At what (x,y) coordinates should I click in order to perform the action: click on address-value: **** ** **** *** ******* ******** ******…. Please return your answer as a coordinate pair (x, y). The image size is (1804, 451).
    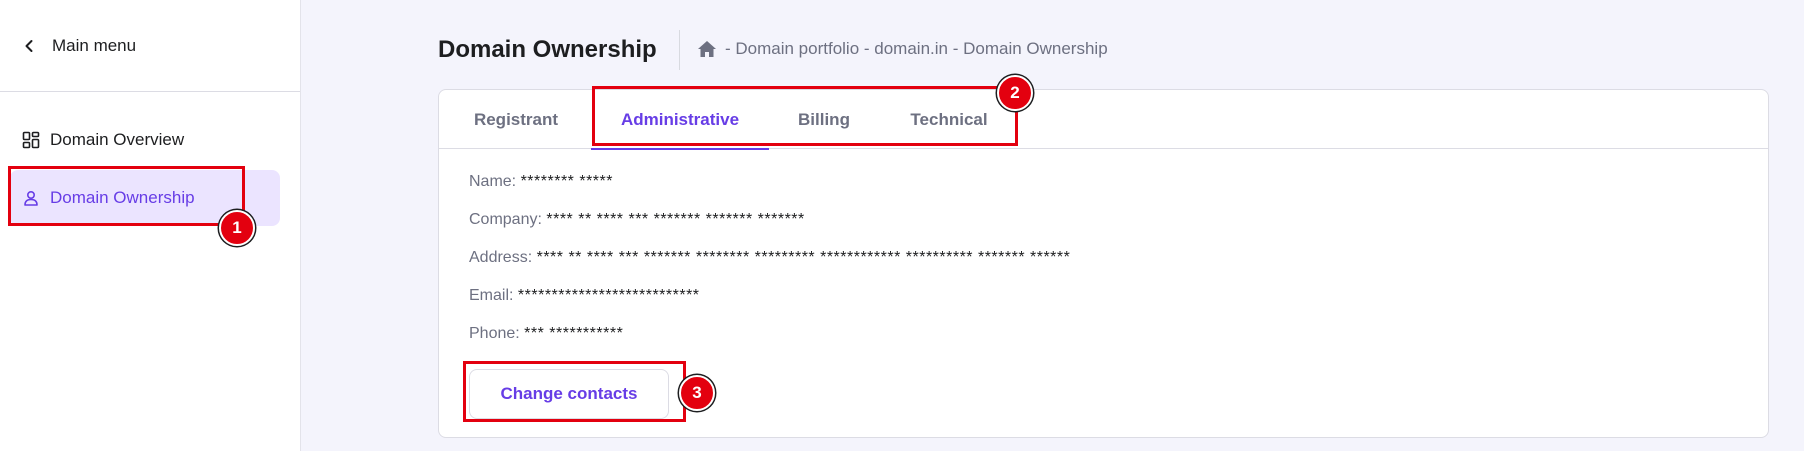
    Looking at the image, I should click on (803, 257).